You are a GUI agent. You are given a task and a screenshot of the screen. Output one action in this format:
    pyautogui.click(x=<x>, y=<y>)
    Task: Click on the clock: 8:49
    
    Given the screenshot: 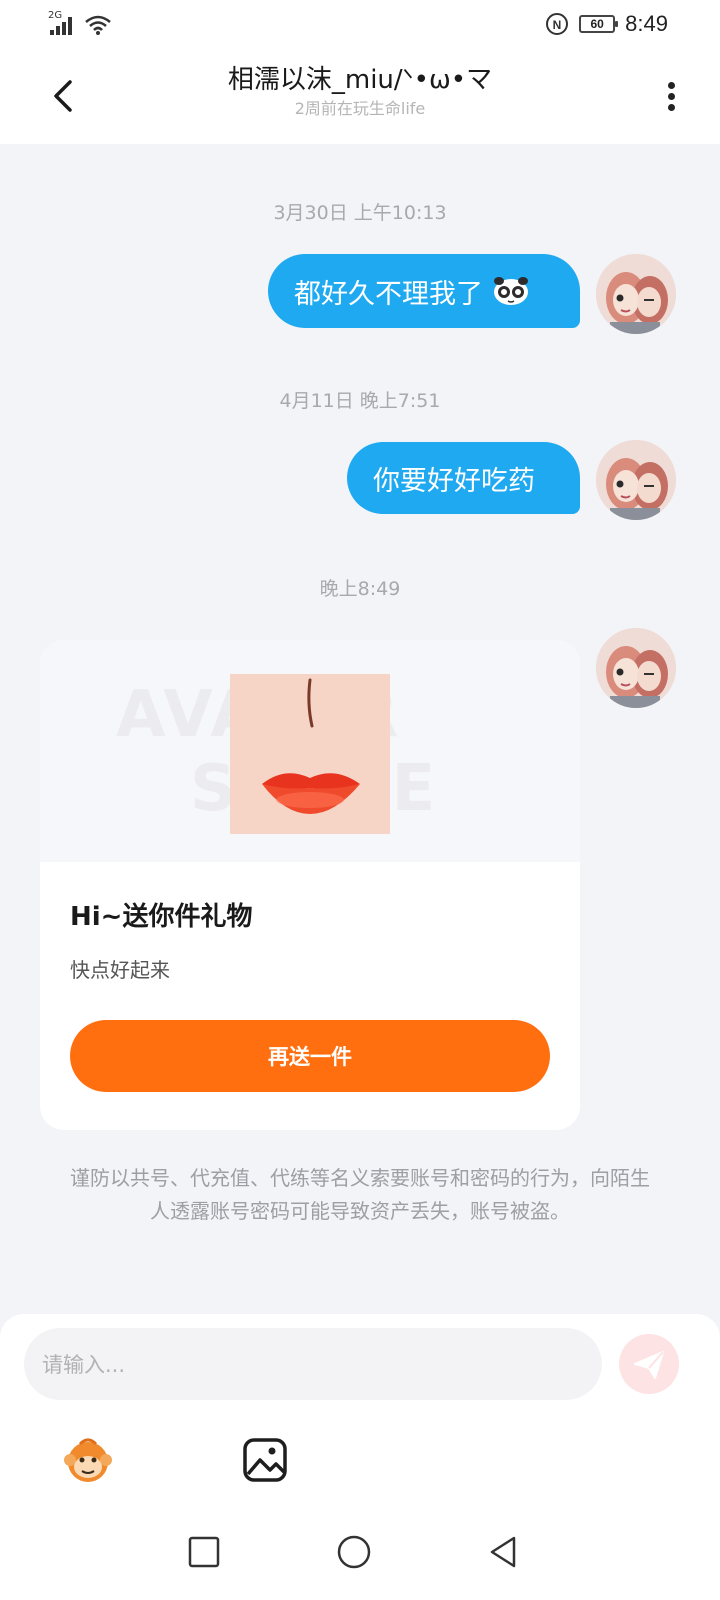 What is the action you would take?
    pyautogui.click(x=646, y=23)
    